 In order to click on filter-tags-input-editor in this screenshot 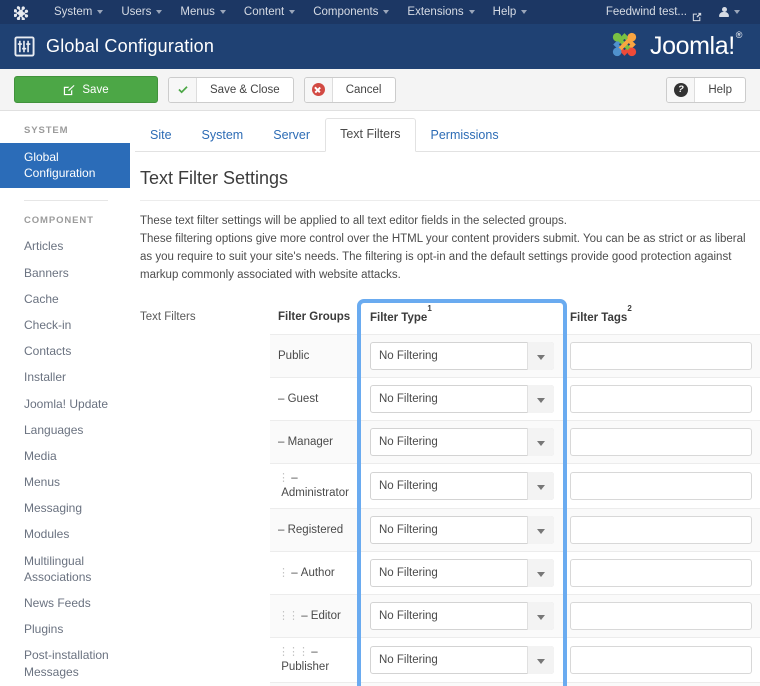, I will do `click(661, 616)`.